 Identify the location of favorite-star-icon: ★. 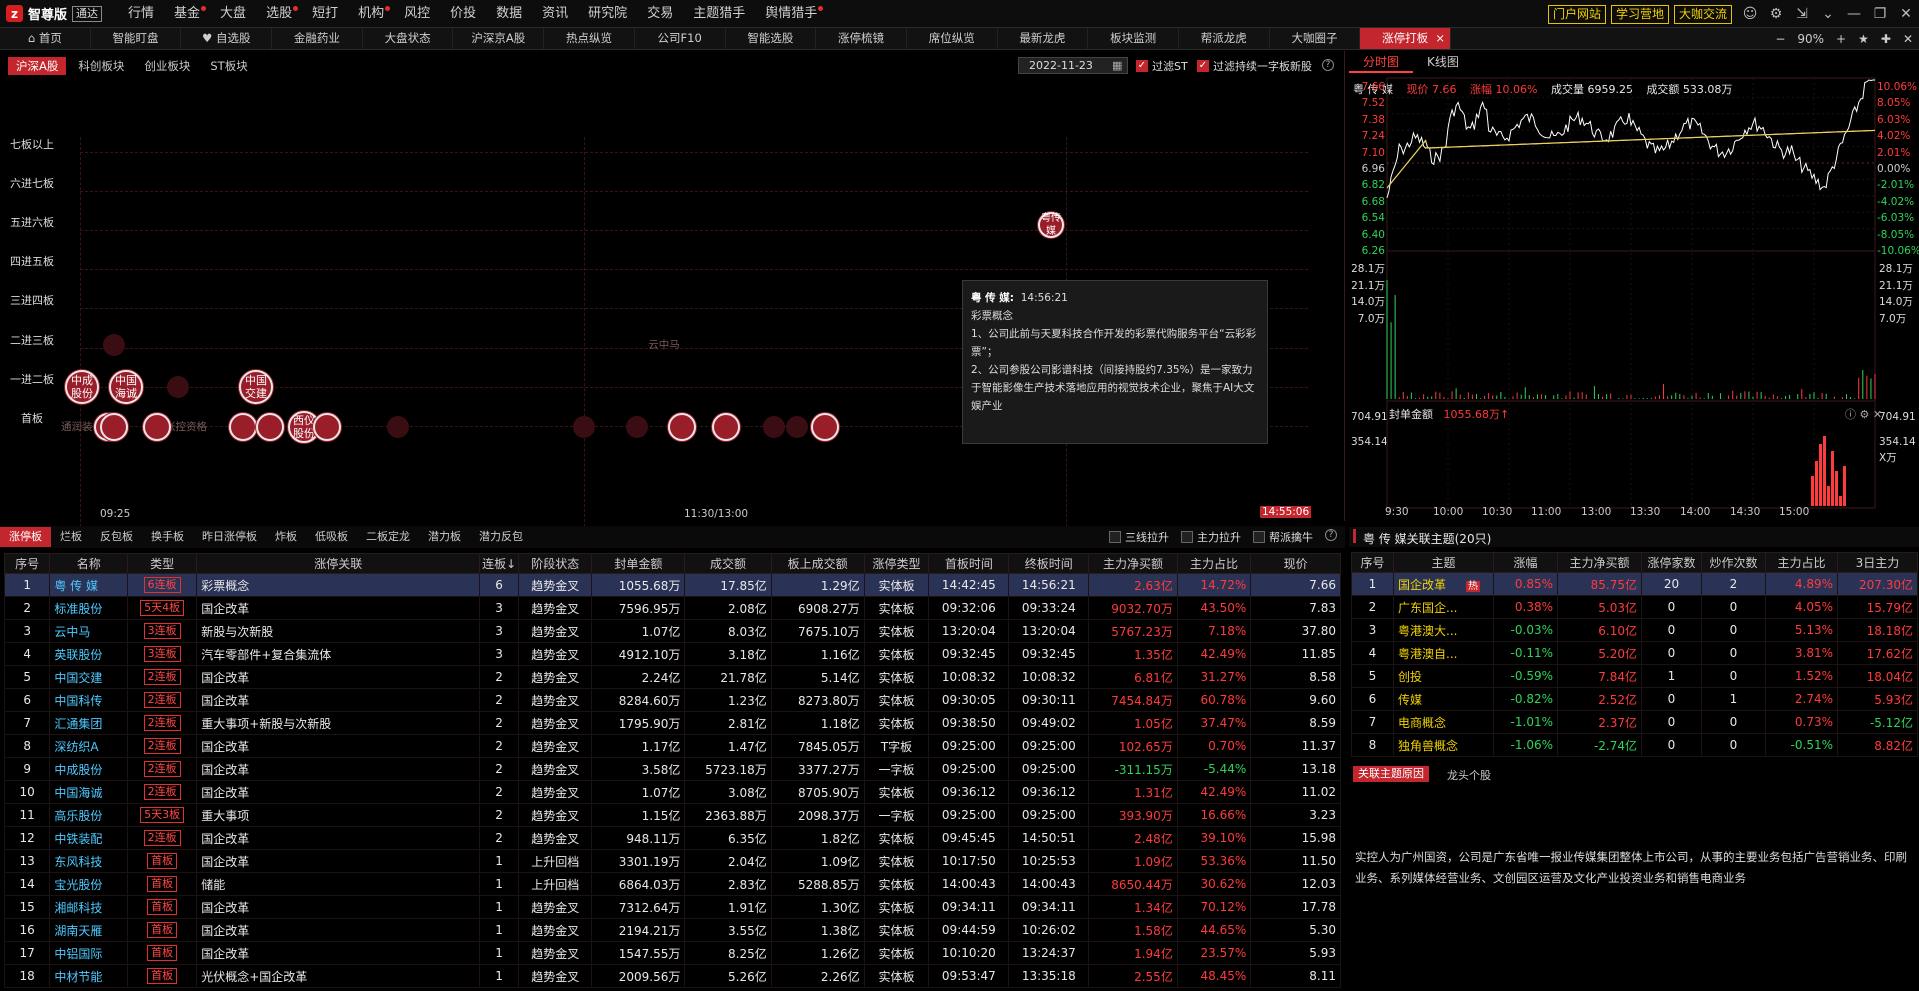
(1863, 39).